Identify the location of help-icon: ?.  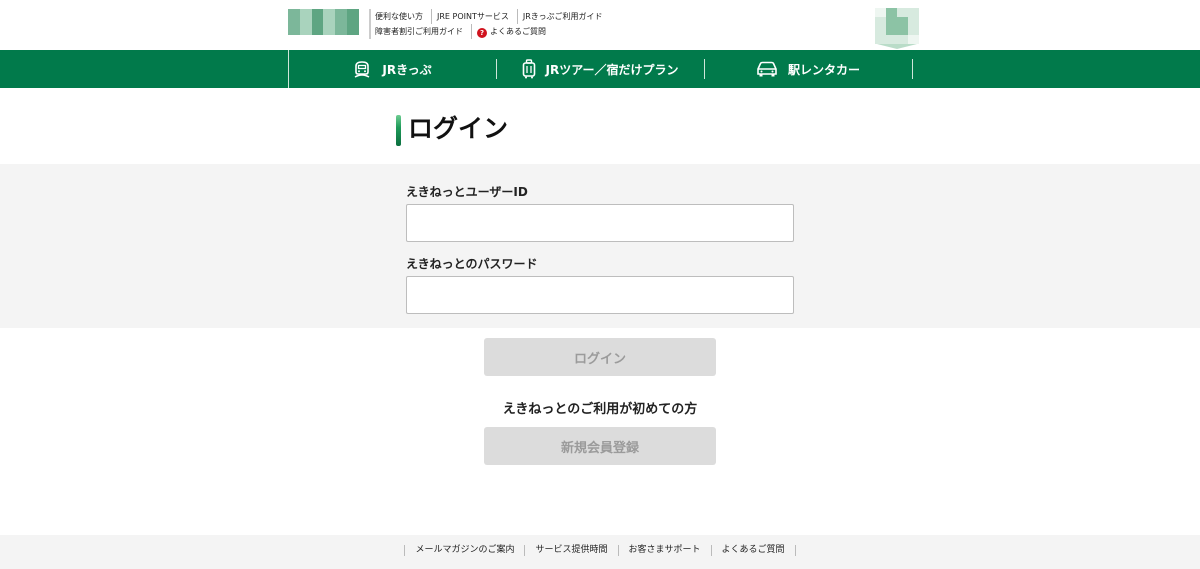
(482, 33).